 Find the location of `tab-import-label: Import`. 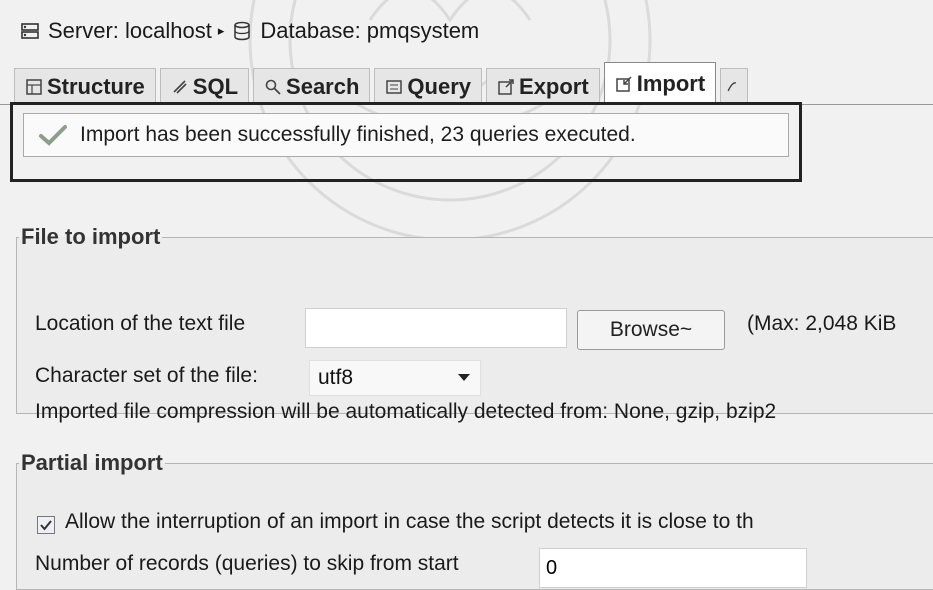

tab-import-label: Import is located at coordinates (671, 83).